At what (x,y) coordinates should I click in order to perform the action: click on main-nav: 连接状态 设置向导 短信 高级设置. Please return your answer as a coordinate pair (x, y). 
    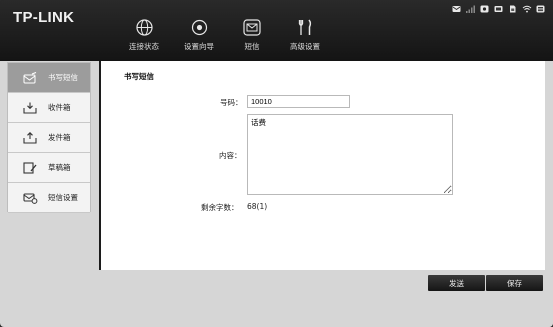
    Looking at the image, I should click on (223, 38).